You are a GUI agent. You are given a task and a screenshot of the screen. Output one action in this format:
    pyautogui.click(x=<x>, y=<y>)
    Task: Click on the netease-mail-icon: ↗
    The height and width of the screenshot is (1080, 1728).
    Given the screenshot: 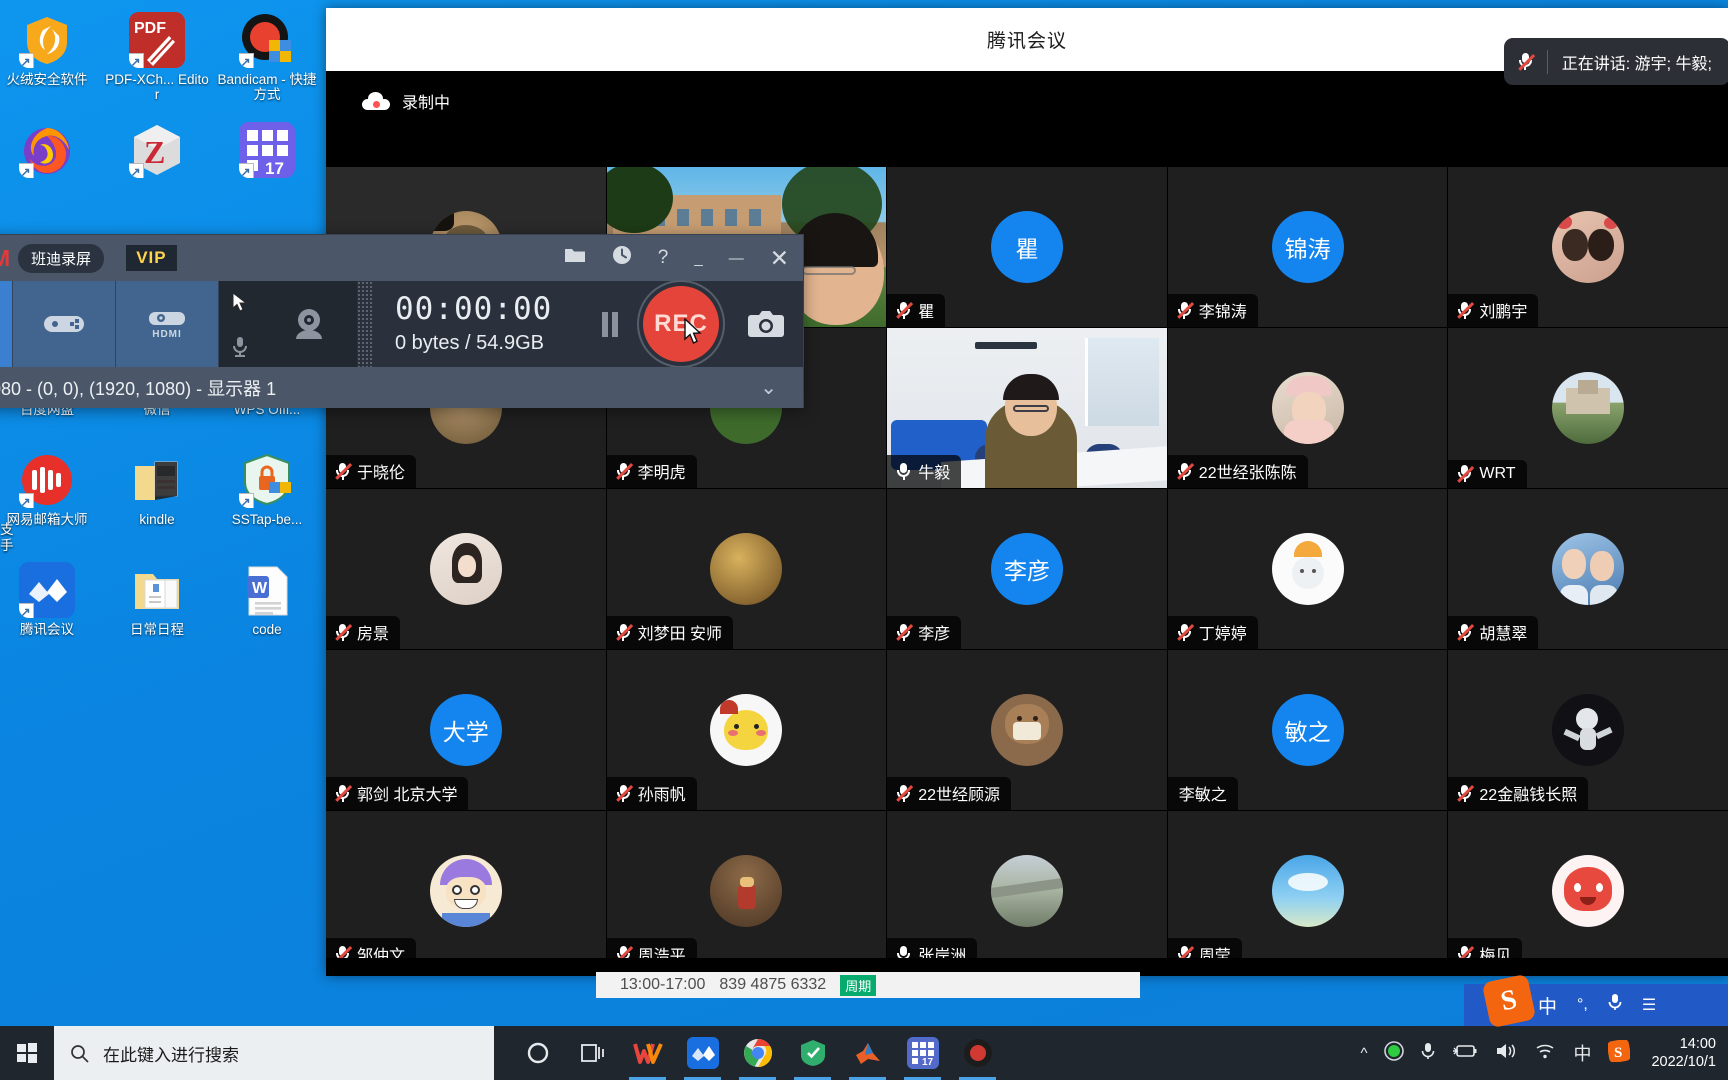 What is the action you would take?
    pyautogui.click(x=47, y=480)
    